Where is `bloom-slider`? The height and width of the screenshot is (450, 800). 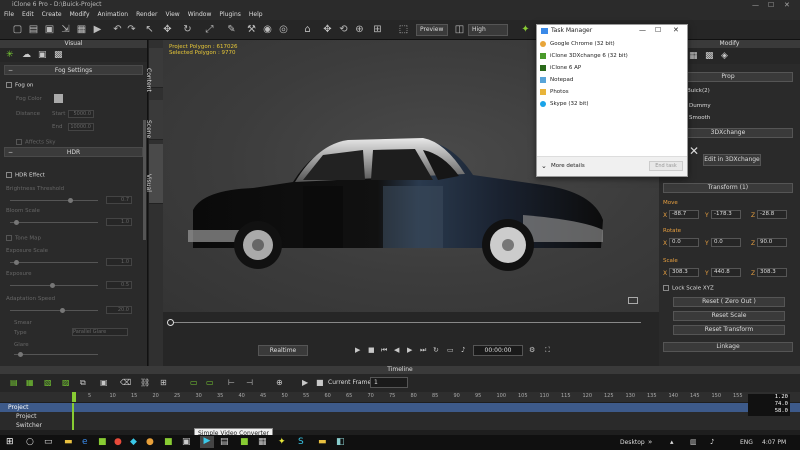 bloom-slider is located at coordinates (54, 222).